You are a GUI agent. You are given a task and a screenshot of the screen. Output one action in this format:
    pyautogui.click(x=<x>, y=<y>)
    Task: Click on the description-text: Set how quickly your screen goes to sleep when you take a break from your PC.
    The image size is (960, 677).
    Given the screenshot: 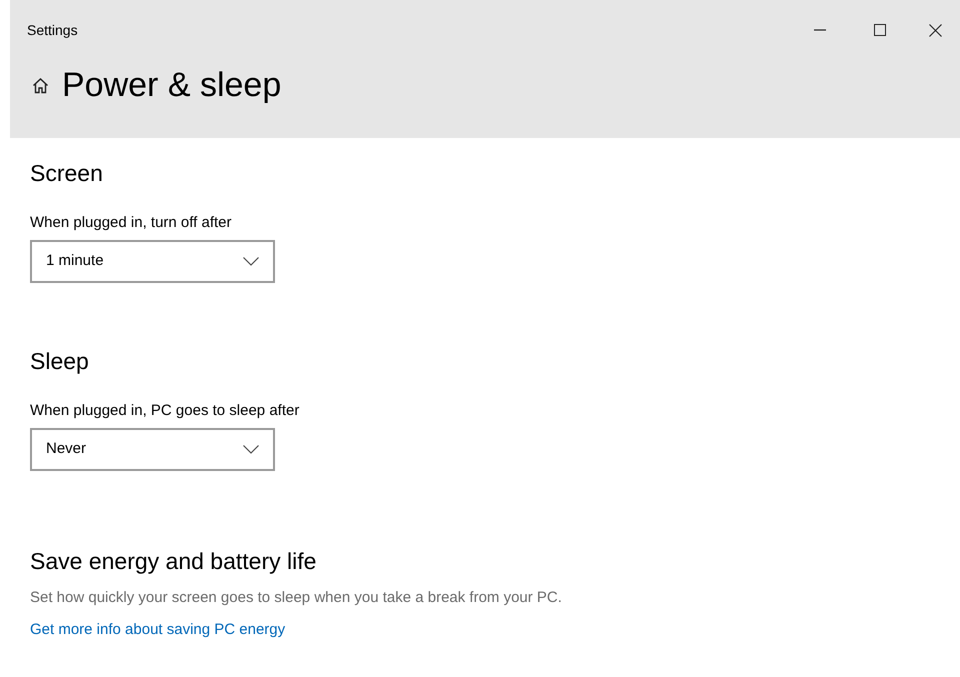 What is the action you would take?
    pyautogui.click(x=296, y=598)
    